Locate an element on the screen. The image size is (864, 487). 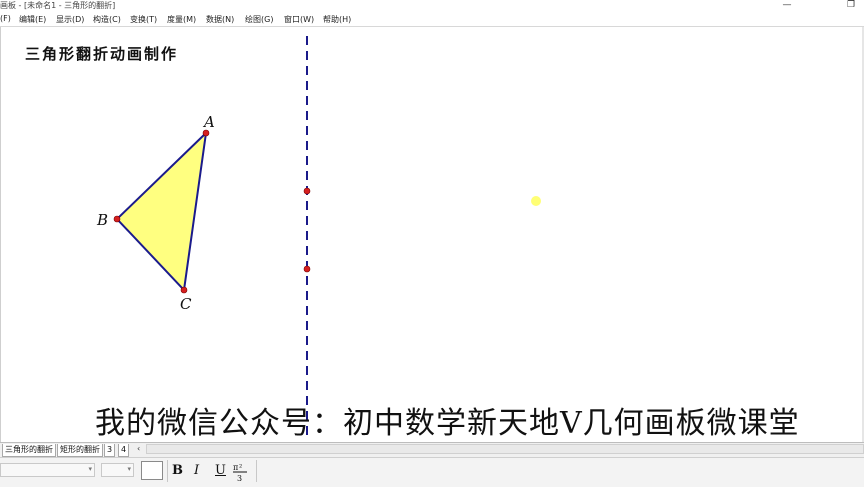
font-family-select: ▾ is located at coordinates (47, 470).